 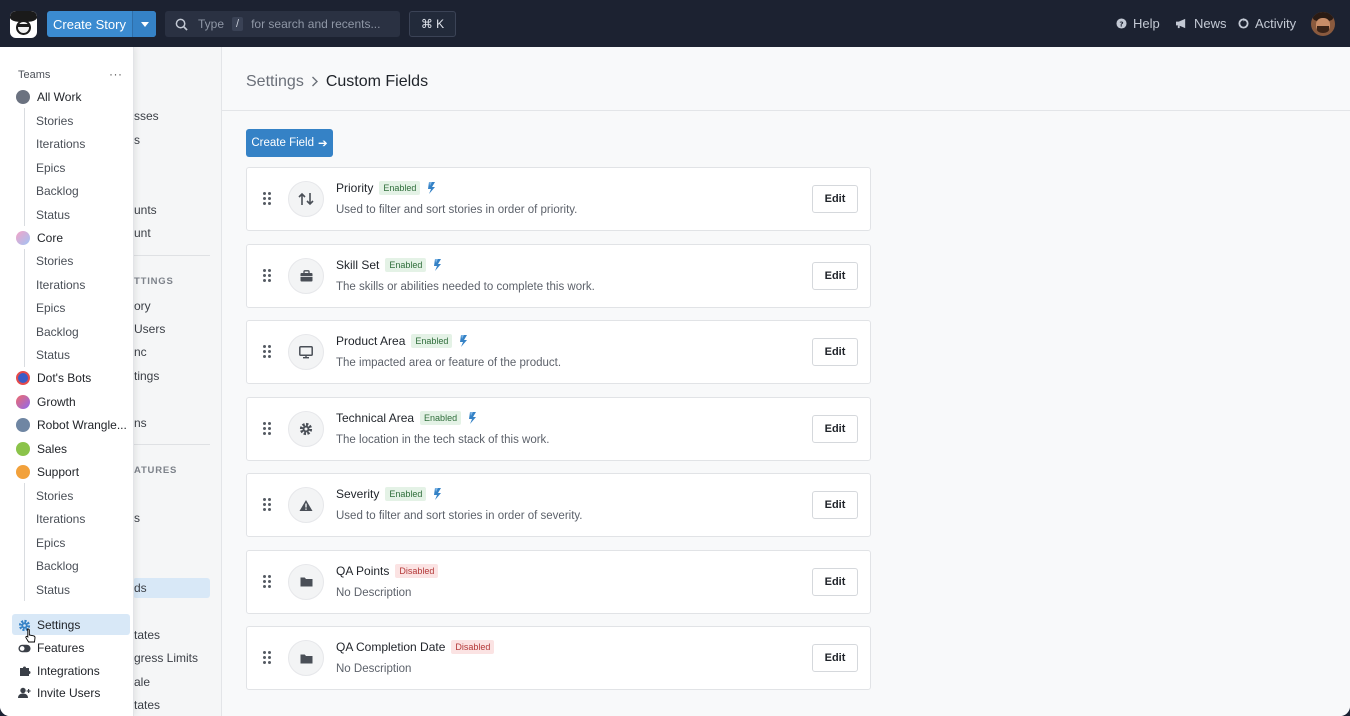 What do you see at coordinates (306, 352) in the screenshot?
I see `monitor-icon` at bounding box center [306, 352].